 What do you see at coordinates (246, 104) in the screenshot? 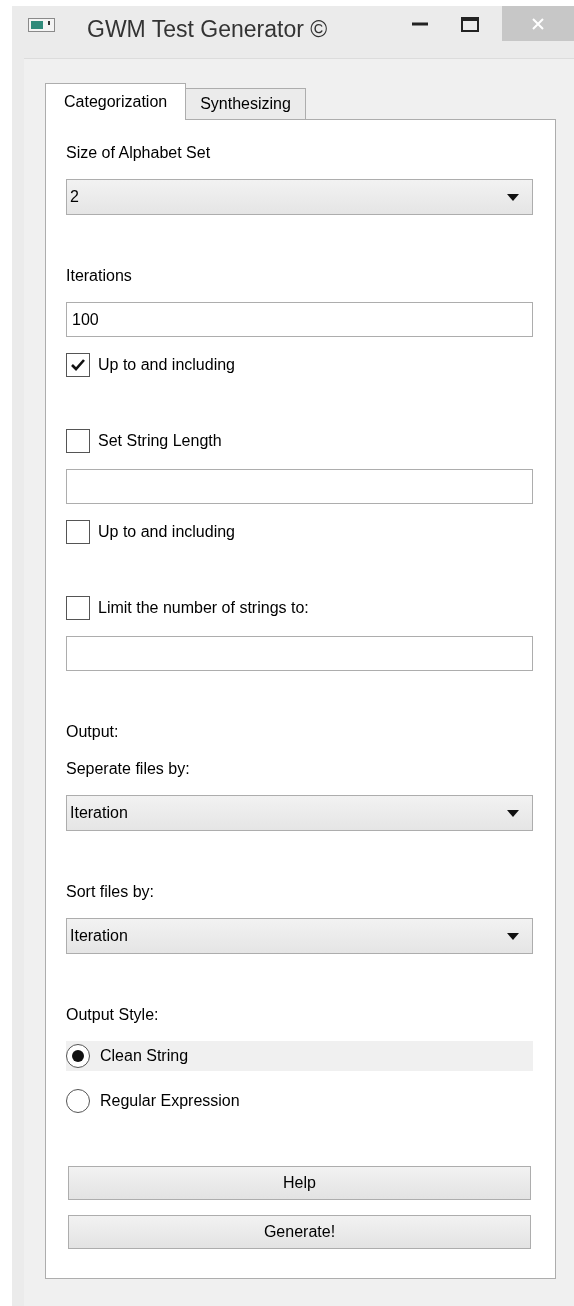
I see `tab: Synthesizing` at bounding box center [246, 104].